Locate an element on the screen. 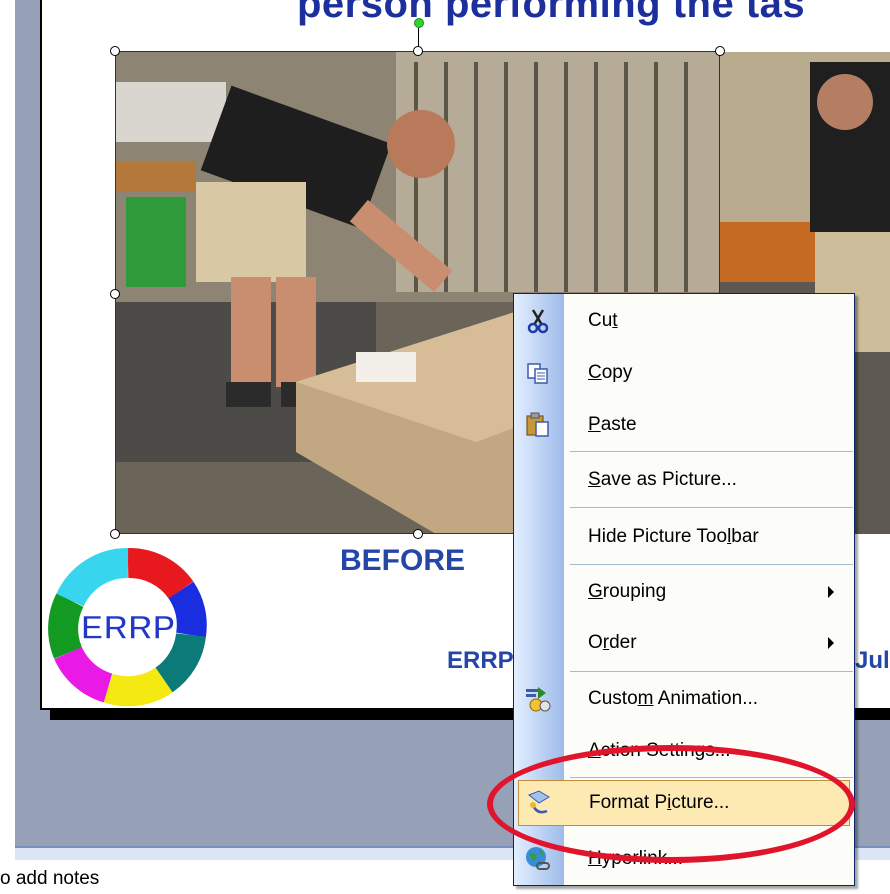 The image size is (890, 894). logo-text: ERRP is located at coordinates (128, 628).